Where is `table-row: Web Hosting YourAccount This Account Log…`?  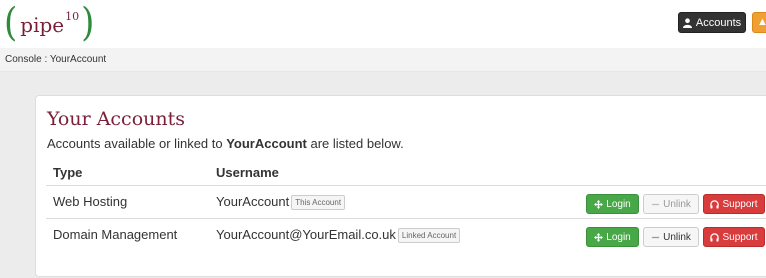 table-row: Web Hosting YourAccount This Account Log… is located at coordinates (406, 201).